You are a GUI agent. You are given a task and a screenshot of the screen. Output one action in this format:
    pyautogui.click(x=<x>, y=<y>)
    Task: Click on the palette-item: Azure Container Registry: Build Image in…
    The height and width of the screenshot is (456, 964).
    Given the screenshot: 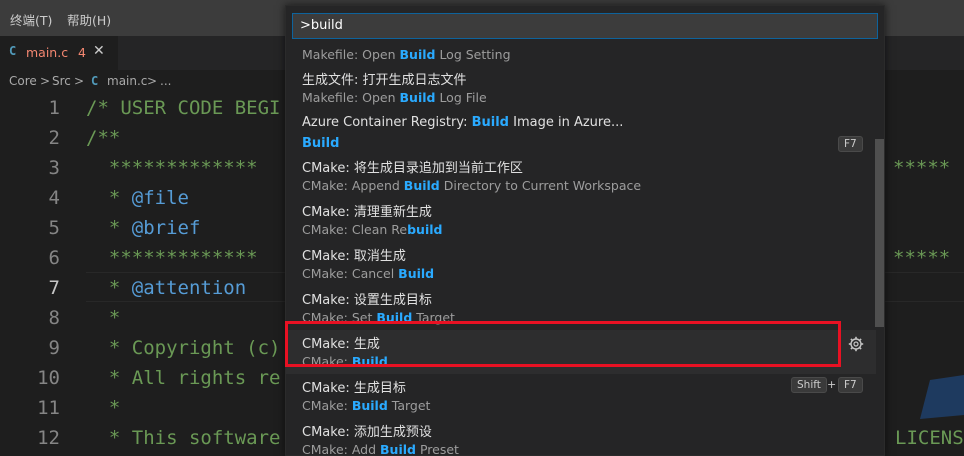 What is the action you would take?
    pyautogui.click(x=581, y=123)
    